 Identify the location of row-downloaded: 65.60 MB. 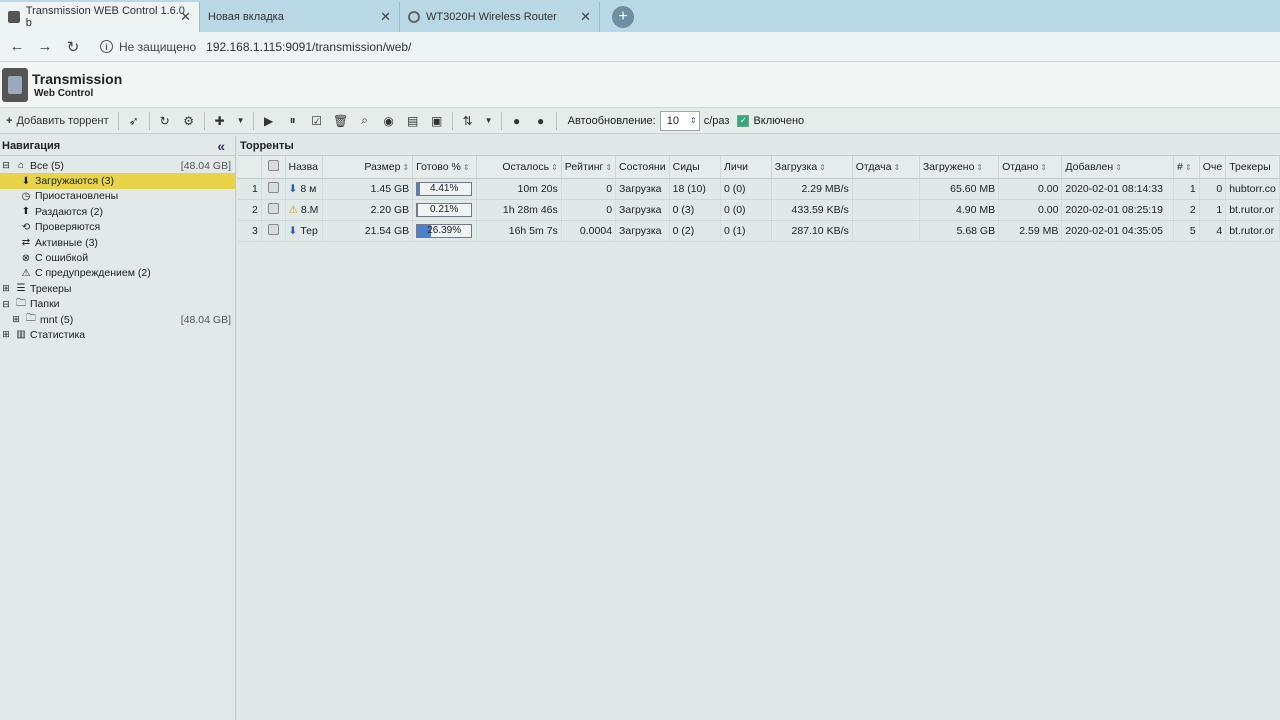
(959, 189).